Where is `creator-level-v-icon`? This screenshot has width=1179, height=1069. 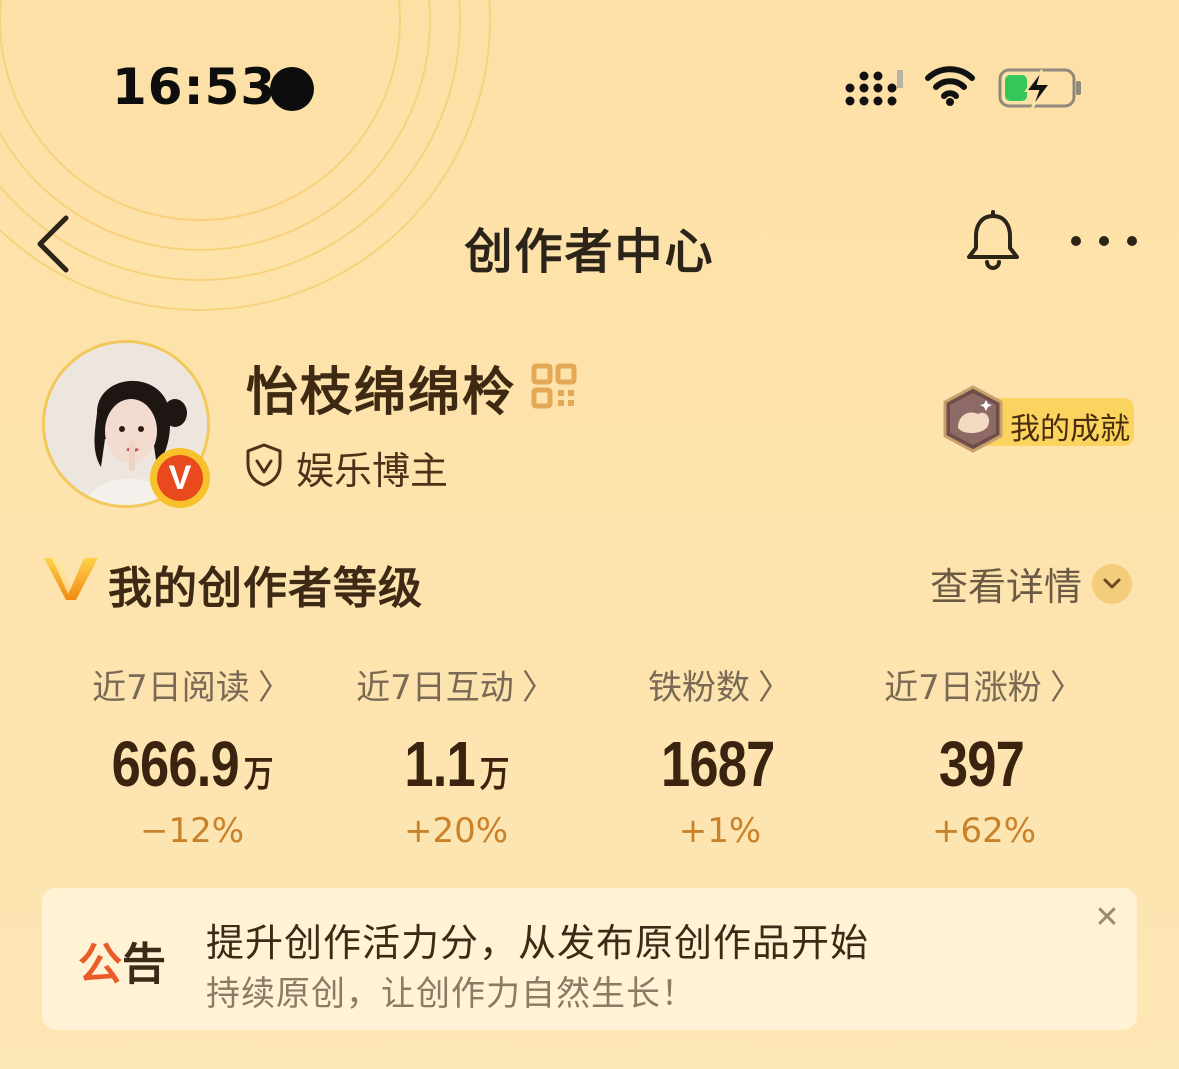 creator-level-v-icon is located at coordinates (71, 579).